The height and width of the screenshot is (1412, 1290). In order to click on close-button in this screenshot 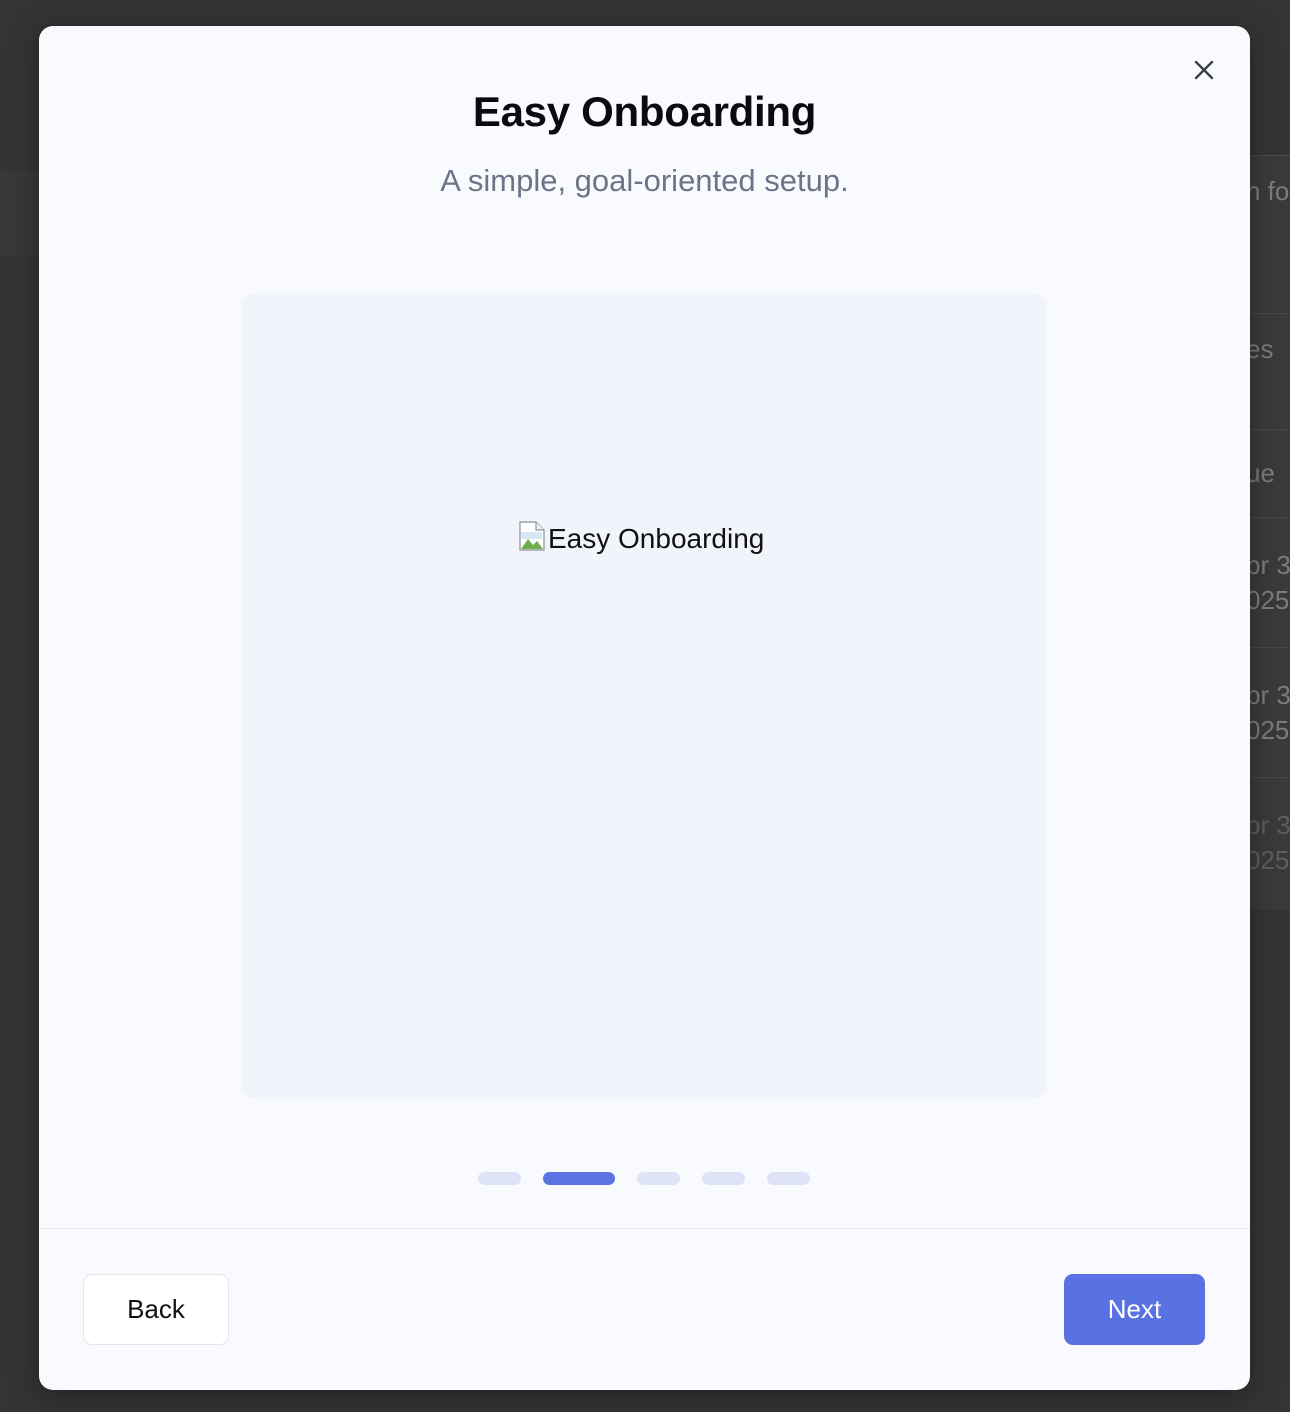, I will do `click(1204, 70)`.